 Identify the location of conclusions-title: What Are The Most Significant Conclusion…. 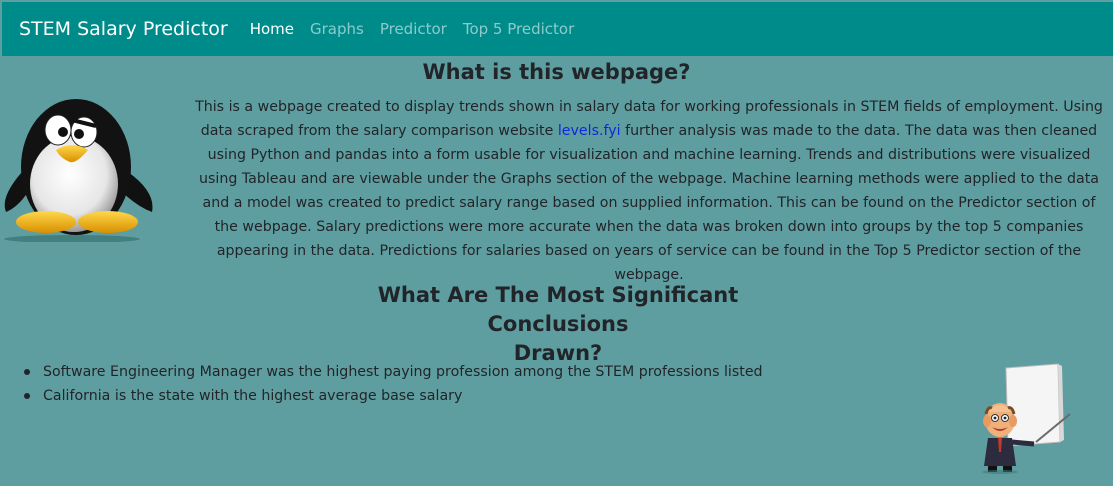
(558, 324).